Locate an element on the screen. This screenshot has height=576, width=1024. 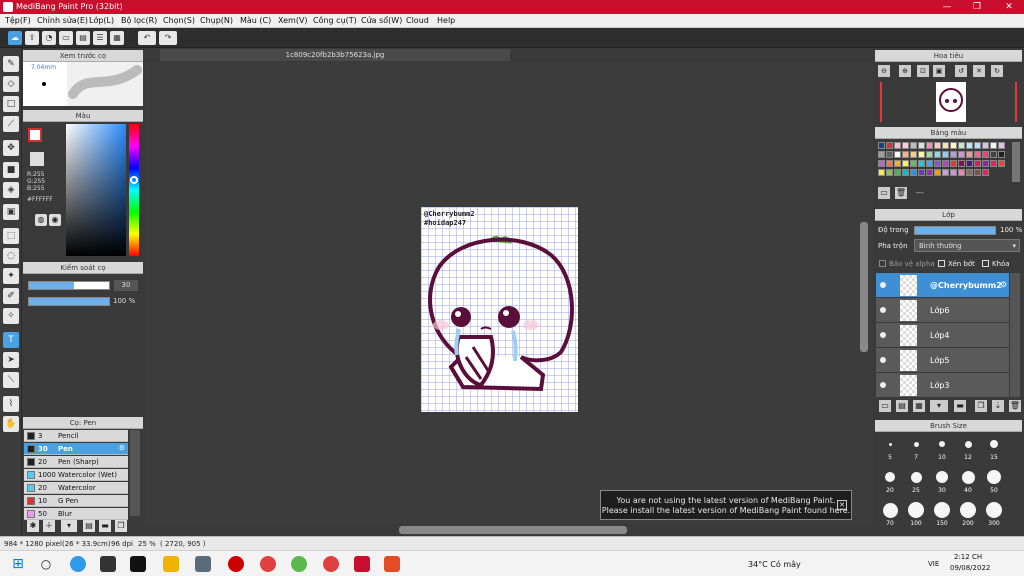
brush-item: 10 G Pen is located at coordinates (76, 501).